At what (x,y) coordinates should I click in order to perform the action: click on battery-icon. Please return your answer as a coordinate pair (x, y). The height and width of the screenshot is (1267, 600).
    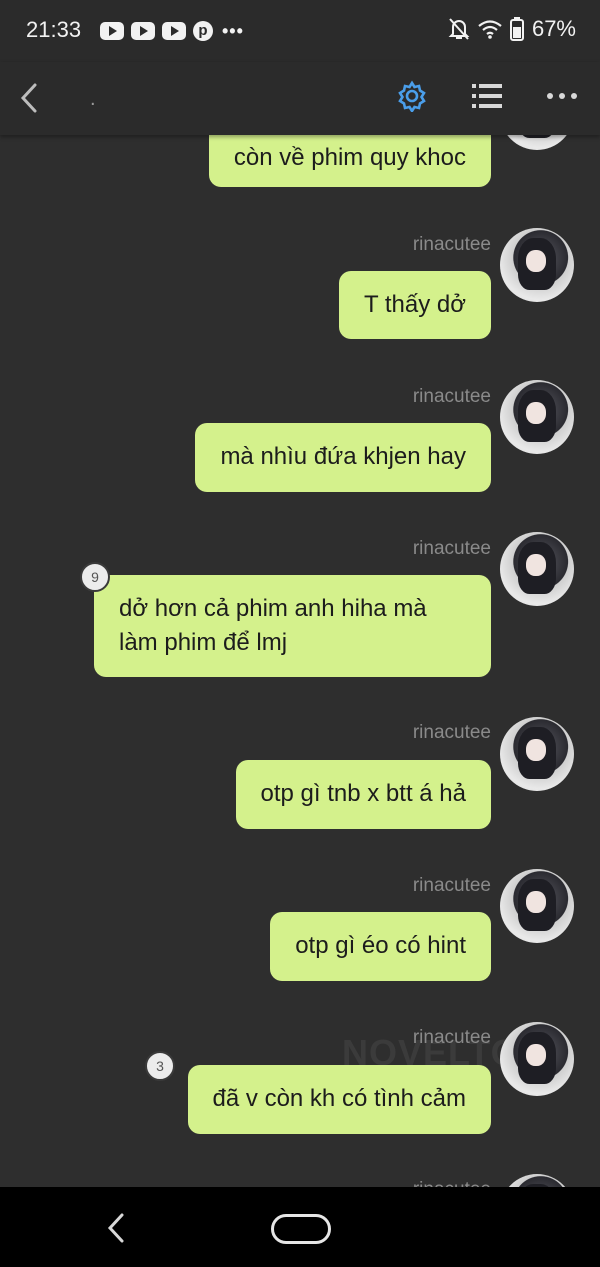
    Looking at the image, I should click on (516, 29).